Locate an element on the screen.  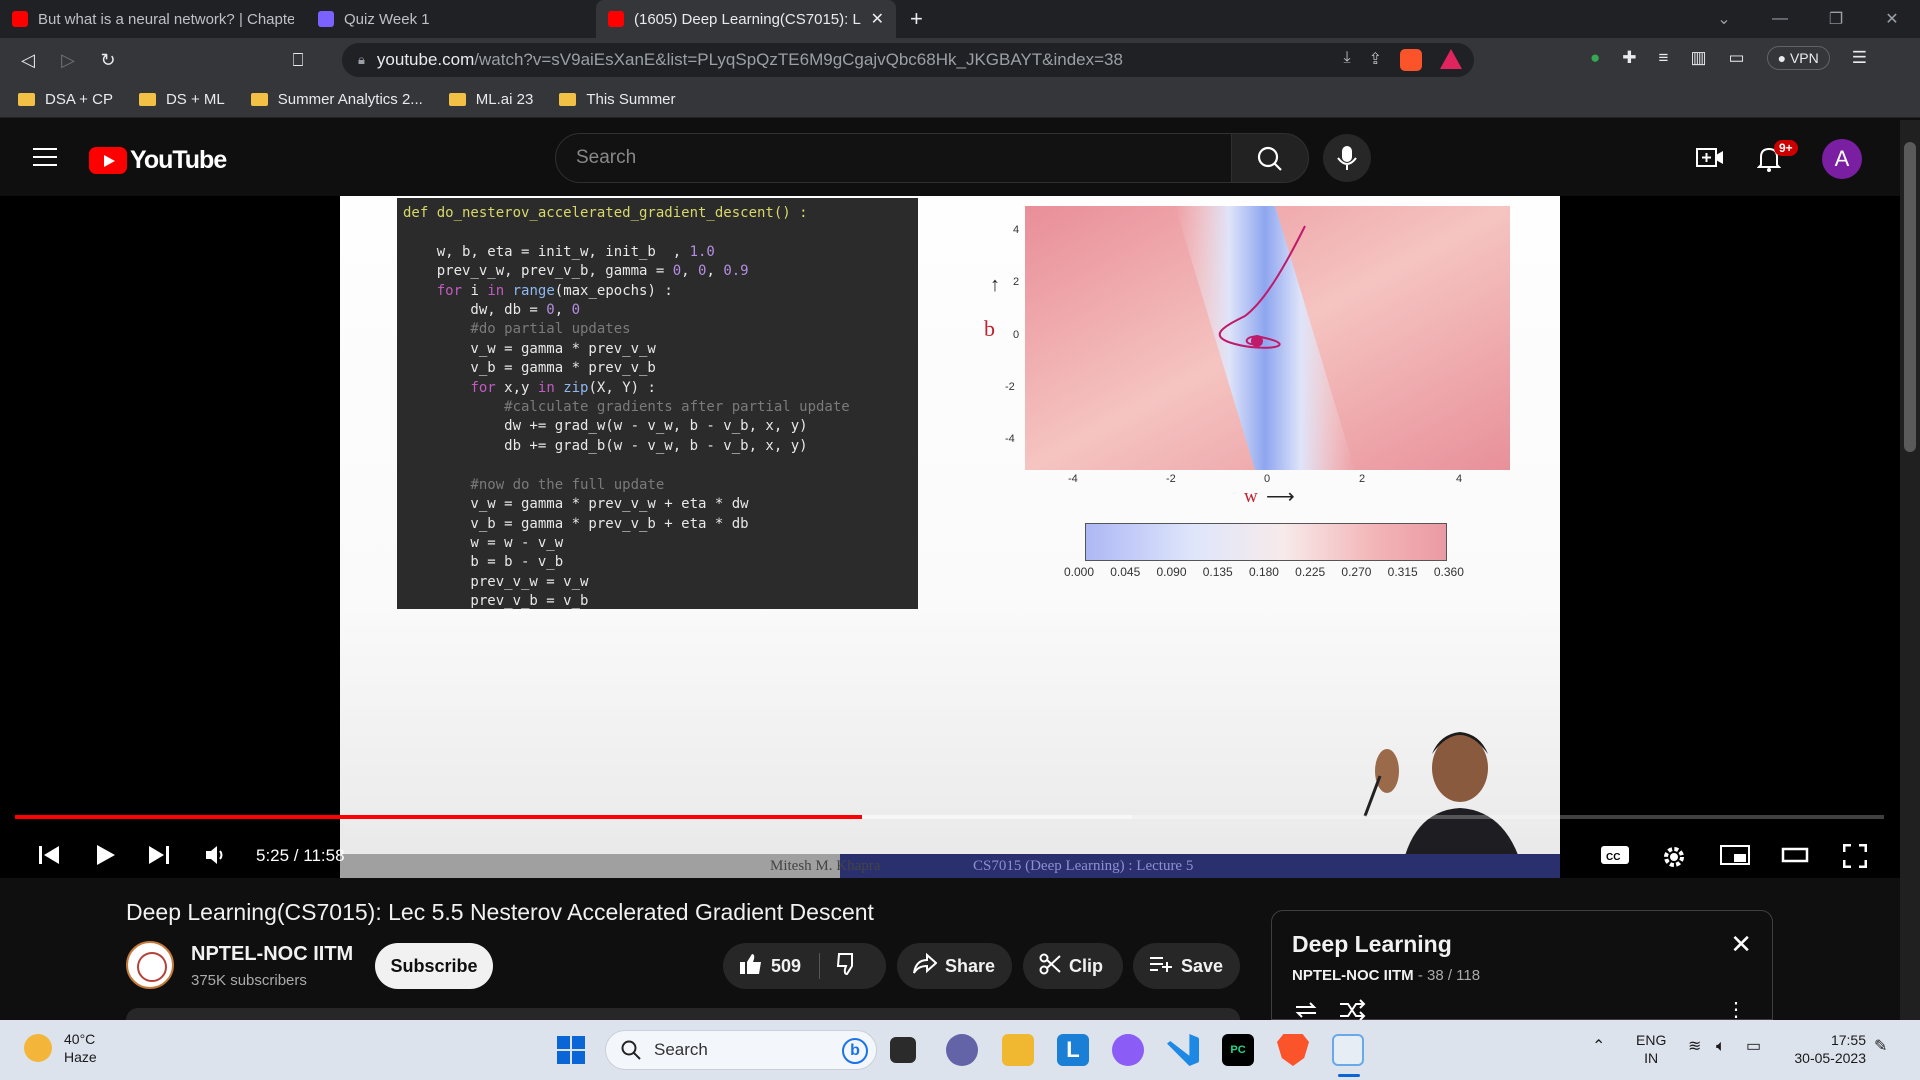
video-progress-bar is located at coordinates (949, 817).